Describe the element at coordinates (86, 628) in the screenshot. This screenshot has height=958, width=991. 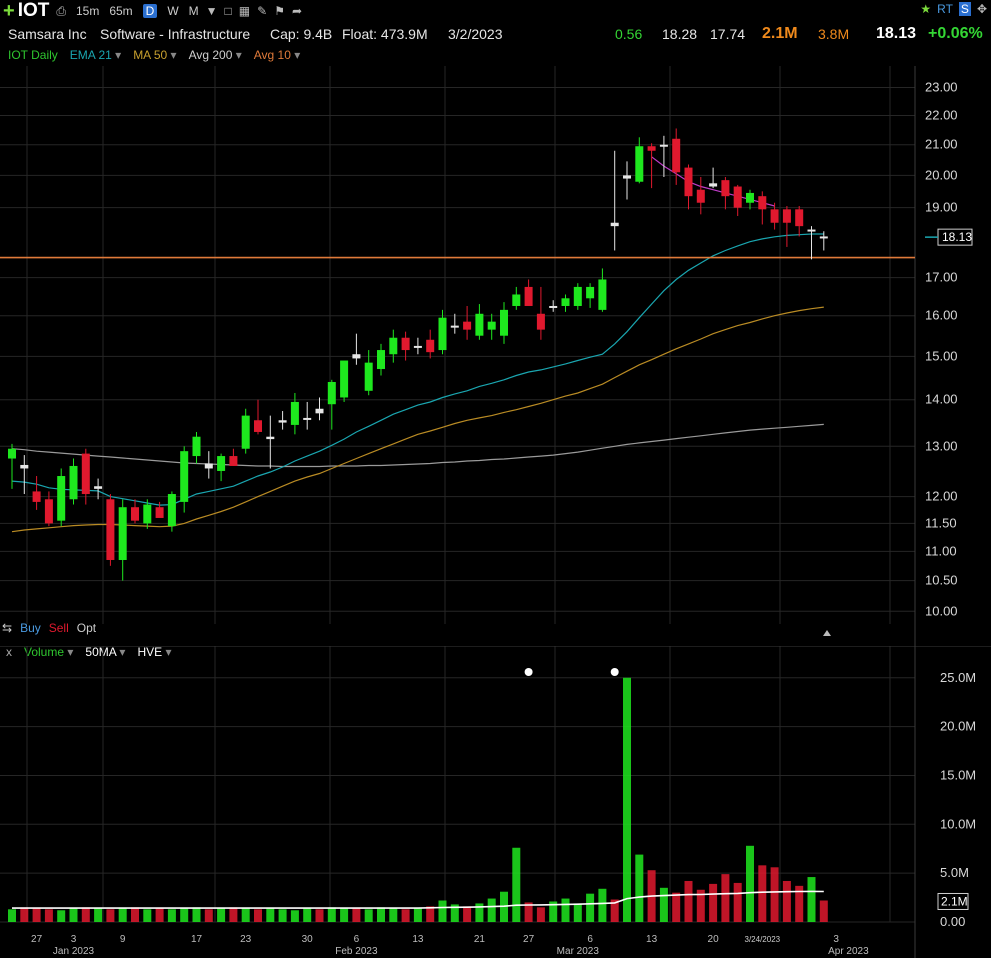
I see `options-button: Opt` at that location.